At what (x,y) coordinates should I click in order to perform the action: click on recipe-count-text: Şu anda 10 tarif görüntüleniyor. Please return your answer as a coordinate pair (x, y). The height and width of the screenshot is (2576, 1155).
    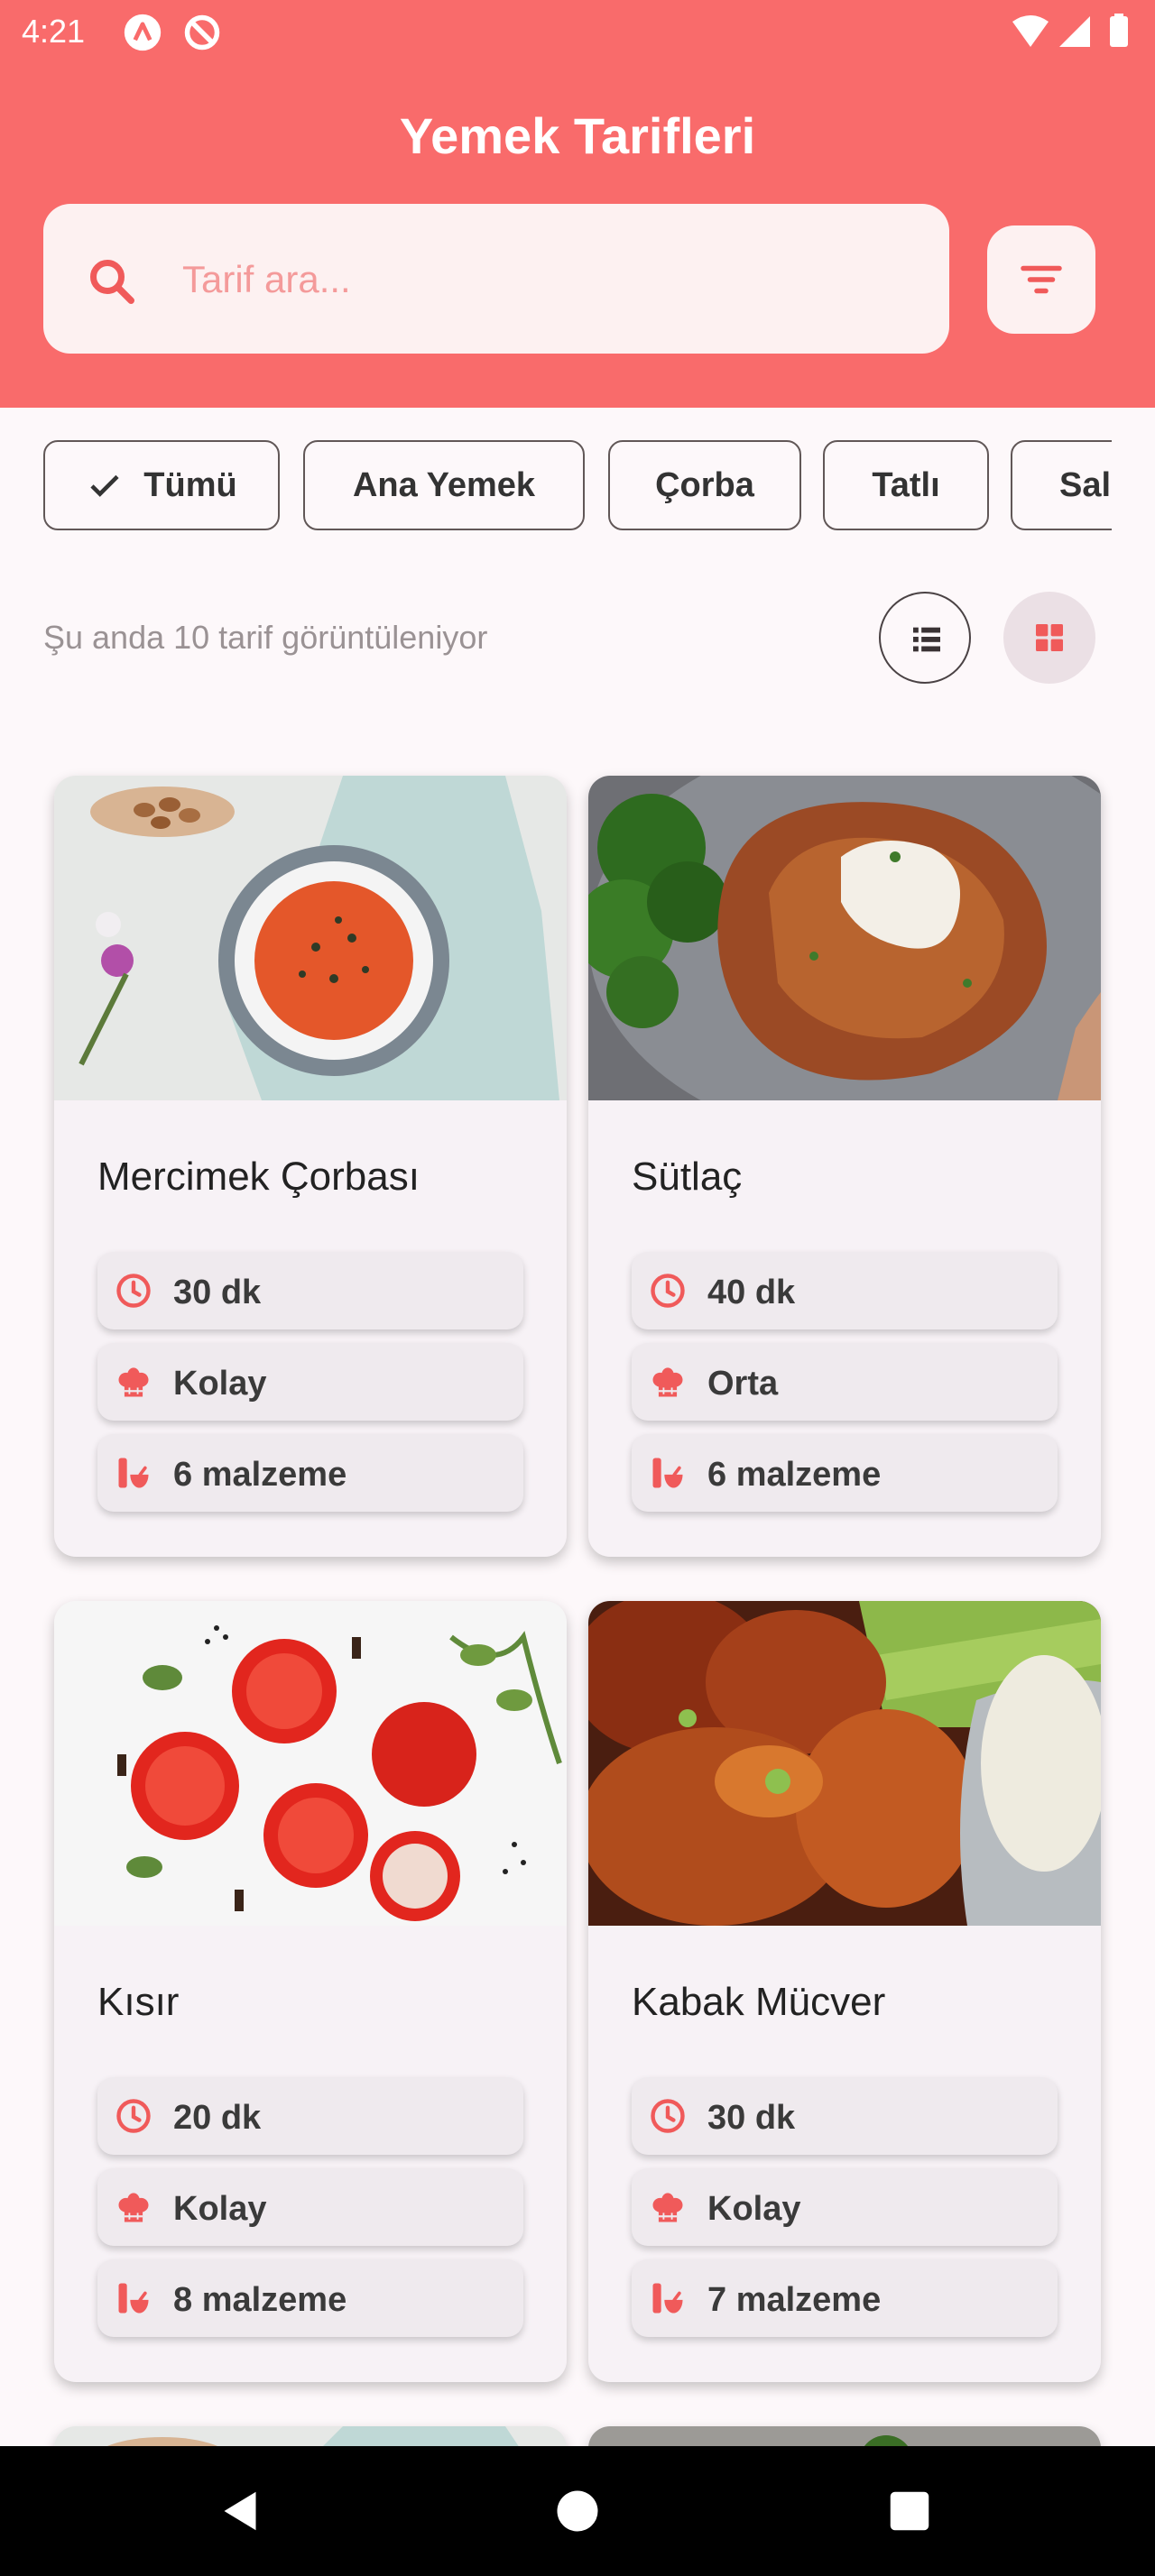
    Looking at the image, I should click on (265, 638).